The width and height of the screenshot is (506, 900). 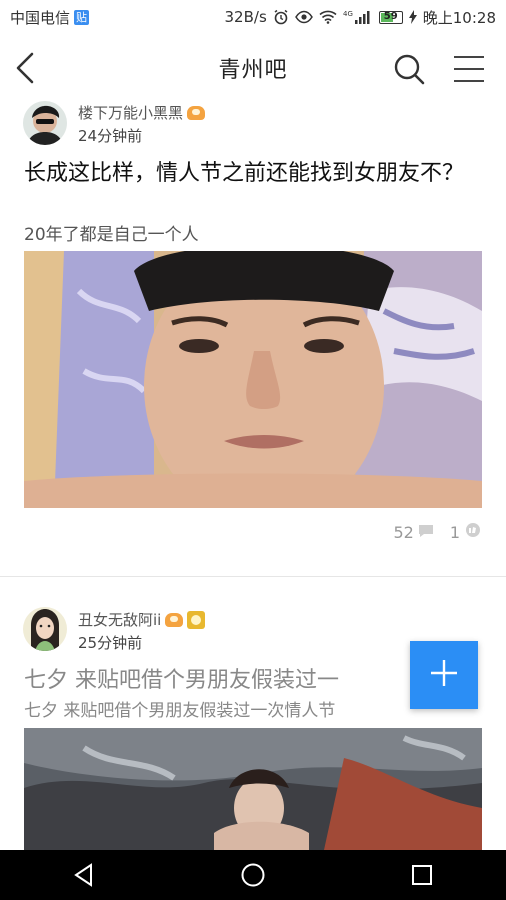 What do you see at coordinates (111, 235) in the screenshot?
I see `post-description: 20年了都是自己一个人` at bounding box center [111, 235].